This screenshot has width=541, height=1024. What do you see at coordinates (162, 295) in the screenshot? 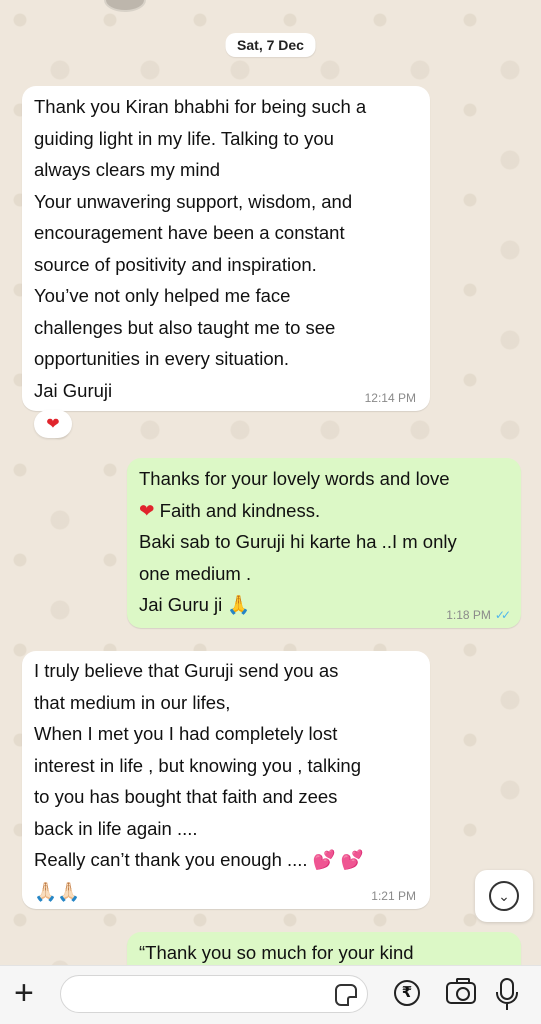
I see `message-line: You’ve not only helped me face` at bounding box center [162, 295].